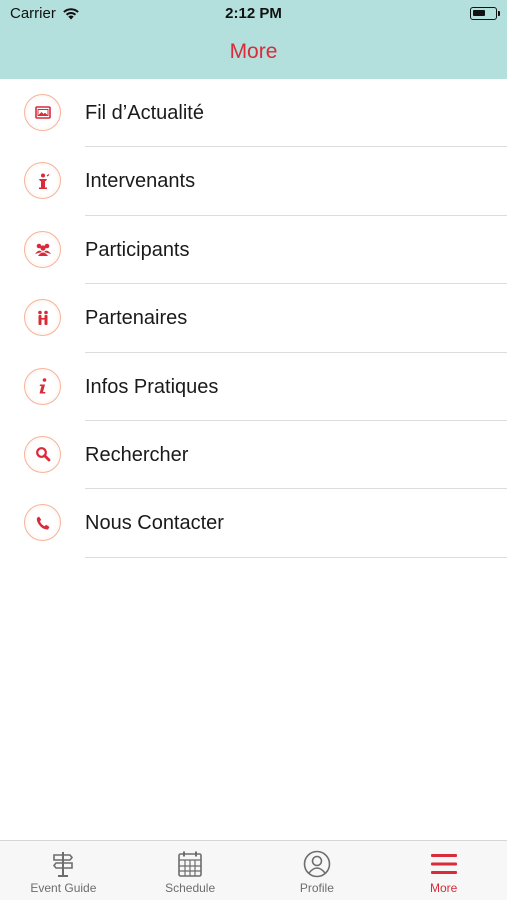  I want to click on tab-label: Schedule, so click(190, 888).